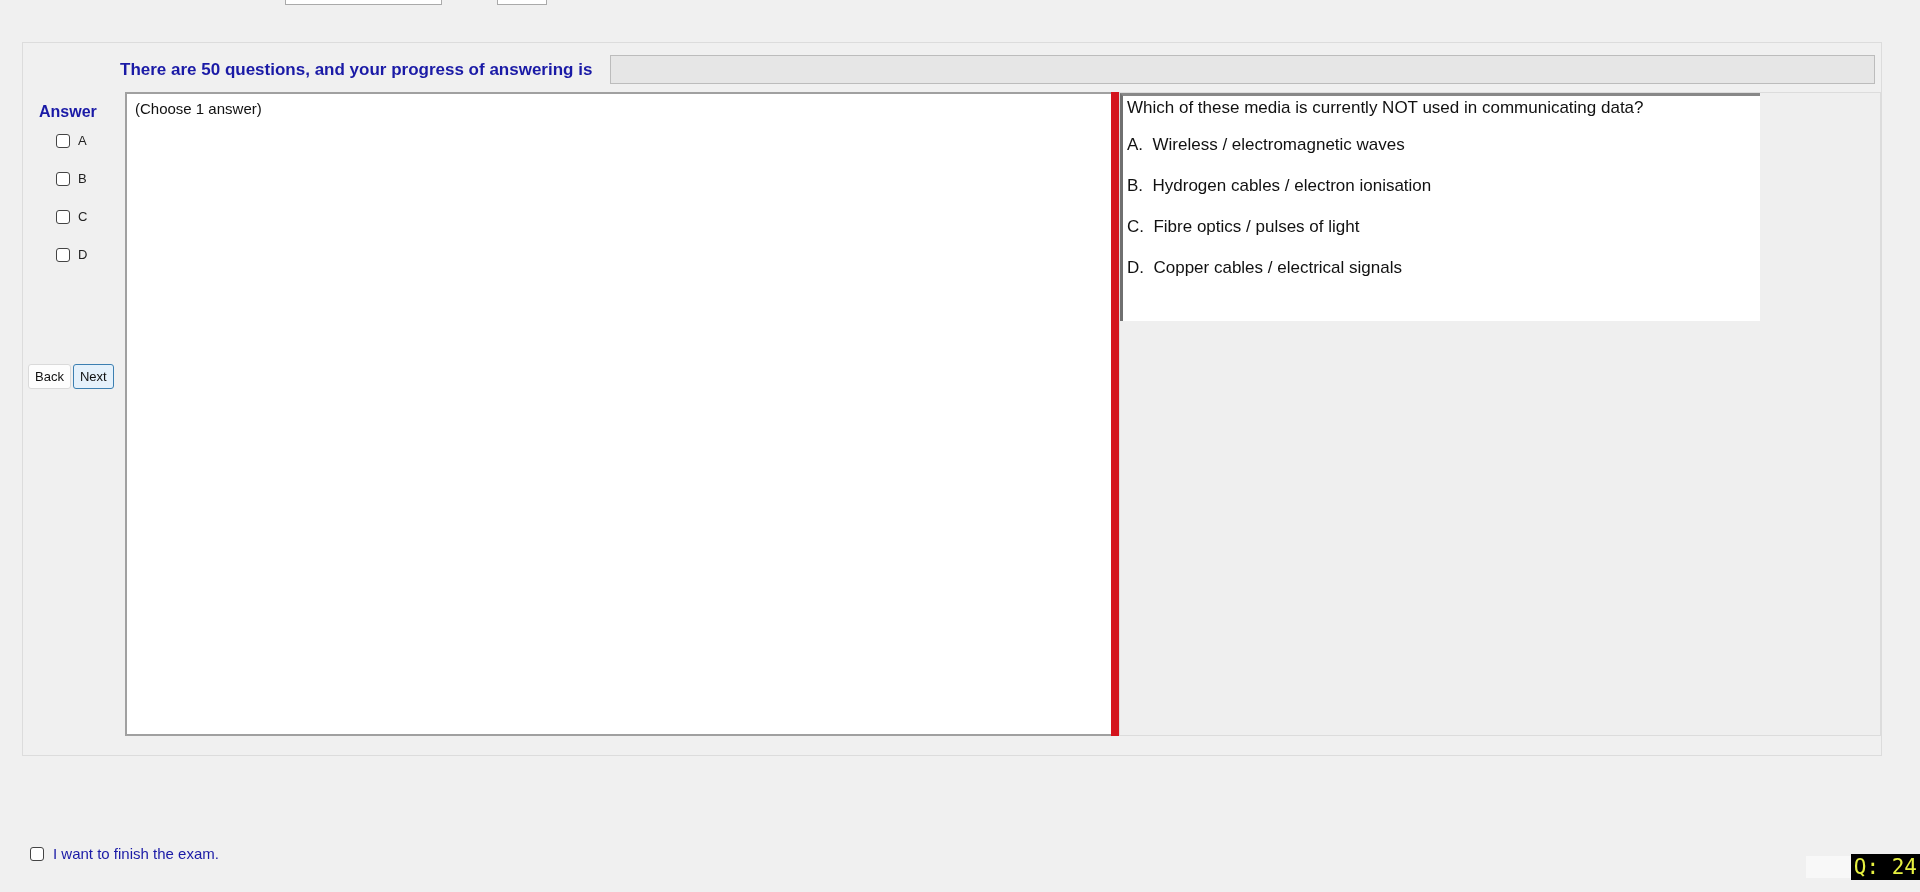  What do you see at coordinates (1885, 867) in the screenshot?
I see `question-number-badge: Q: 24` at bounding box center [1885, 867].